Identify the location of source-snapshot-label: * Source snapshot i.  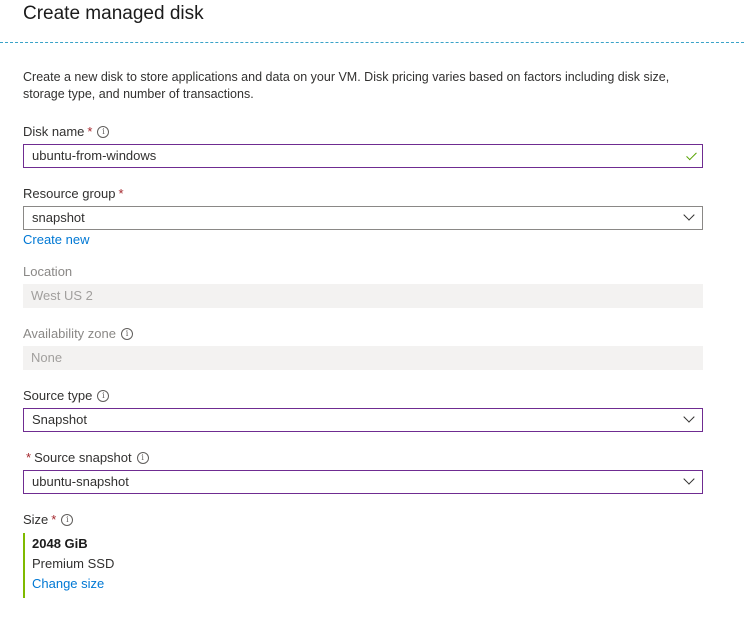
(87, 457).